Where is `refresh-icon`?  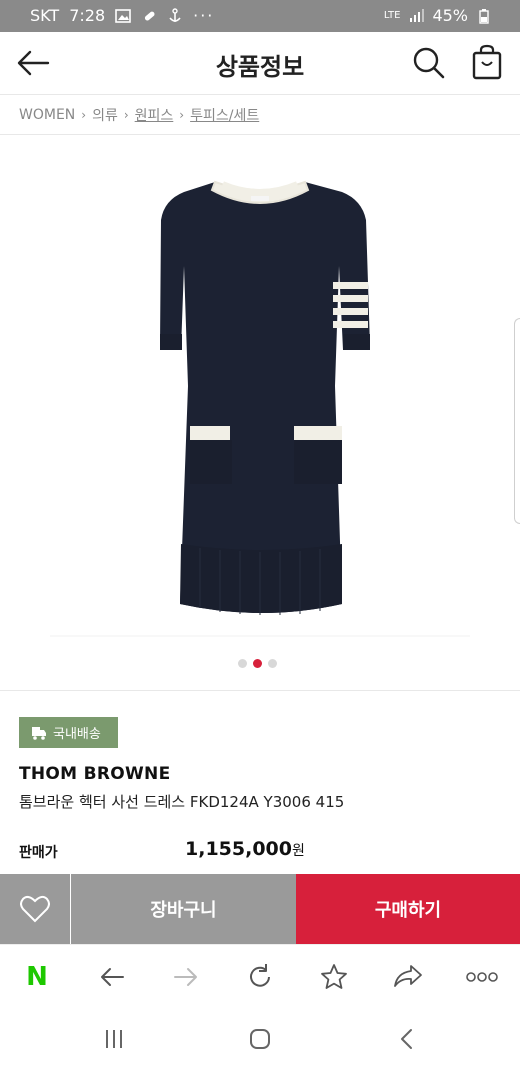 refresh-icon is located at coordinates (260, 975).